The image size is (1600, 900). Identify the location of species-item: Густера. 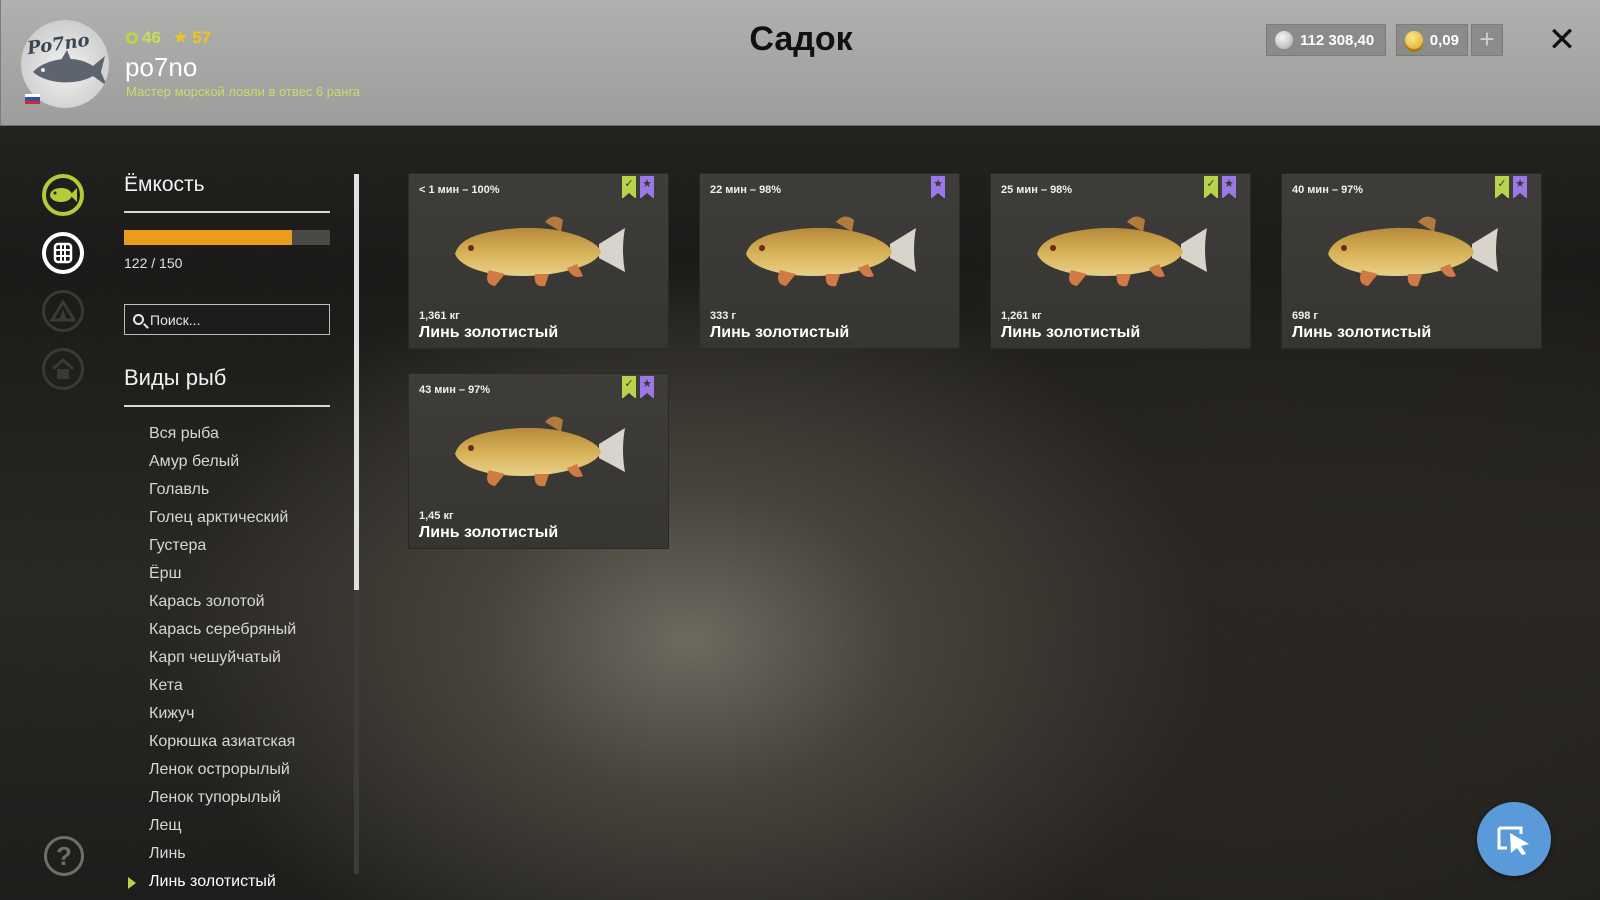
(229, 546).